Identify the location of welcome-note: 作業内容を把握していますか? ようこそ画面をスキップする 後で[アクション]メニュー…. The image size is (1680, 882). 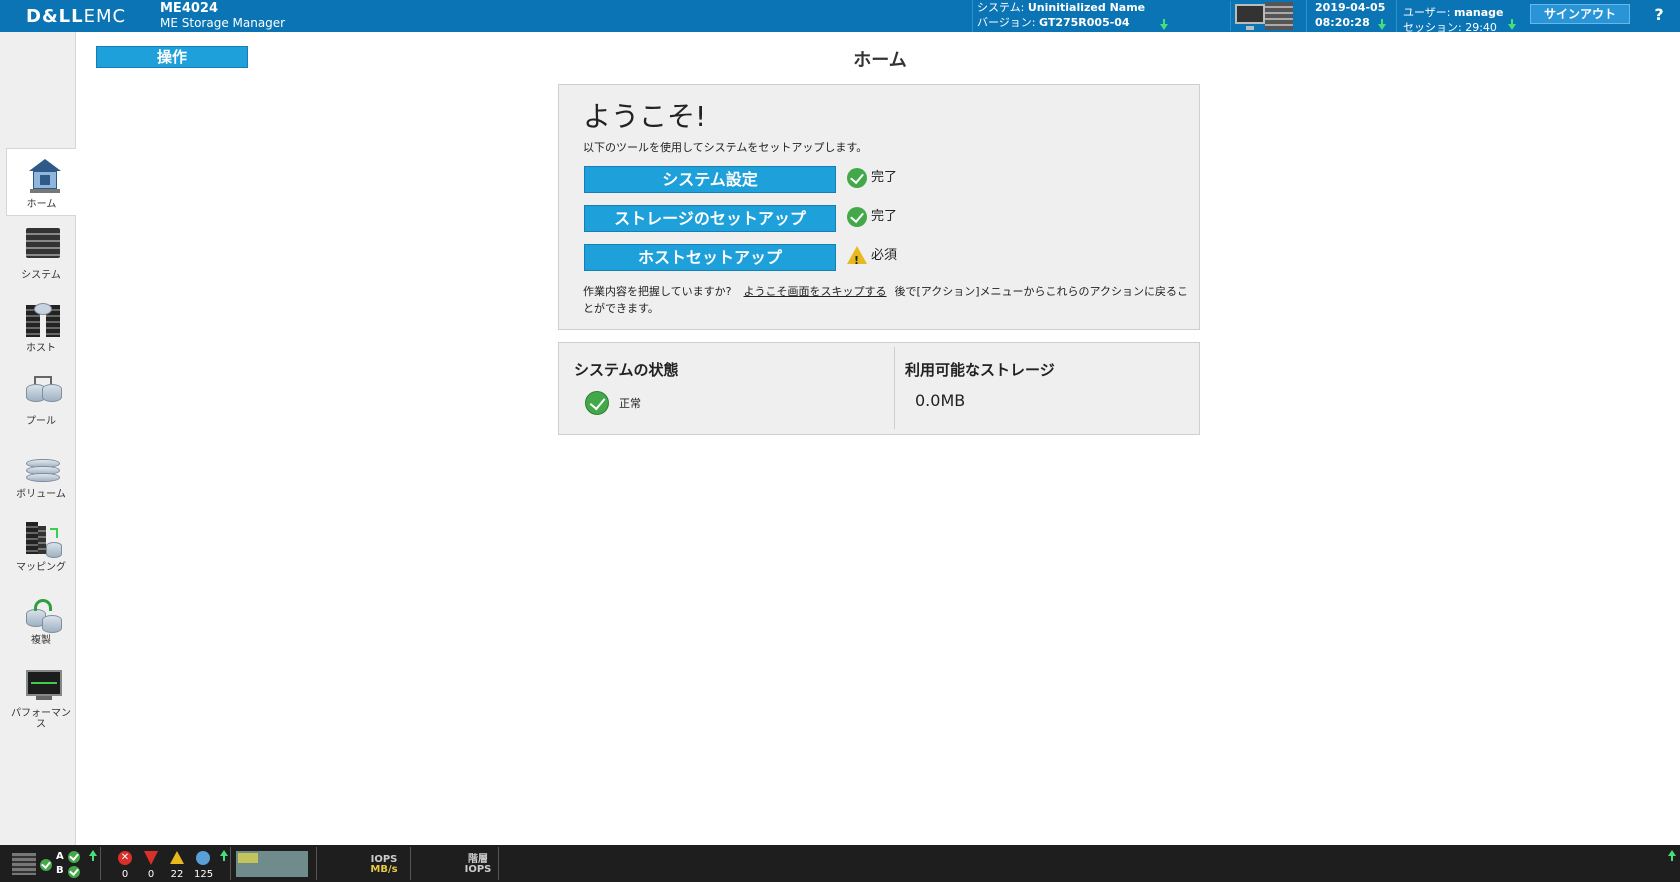
(885, 300).